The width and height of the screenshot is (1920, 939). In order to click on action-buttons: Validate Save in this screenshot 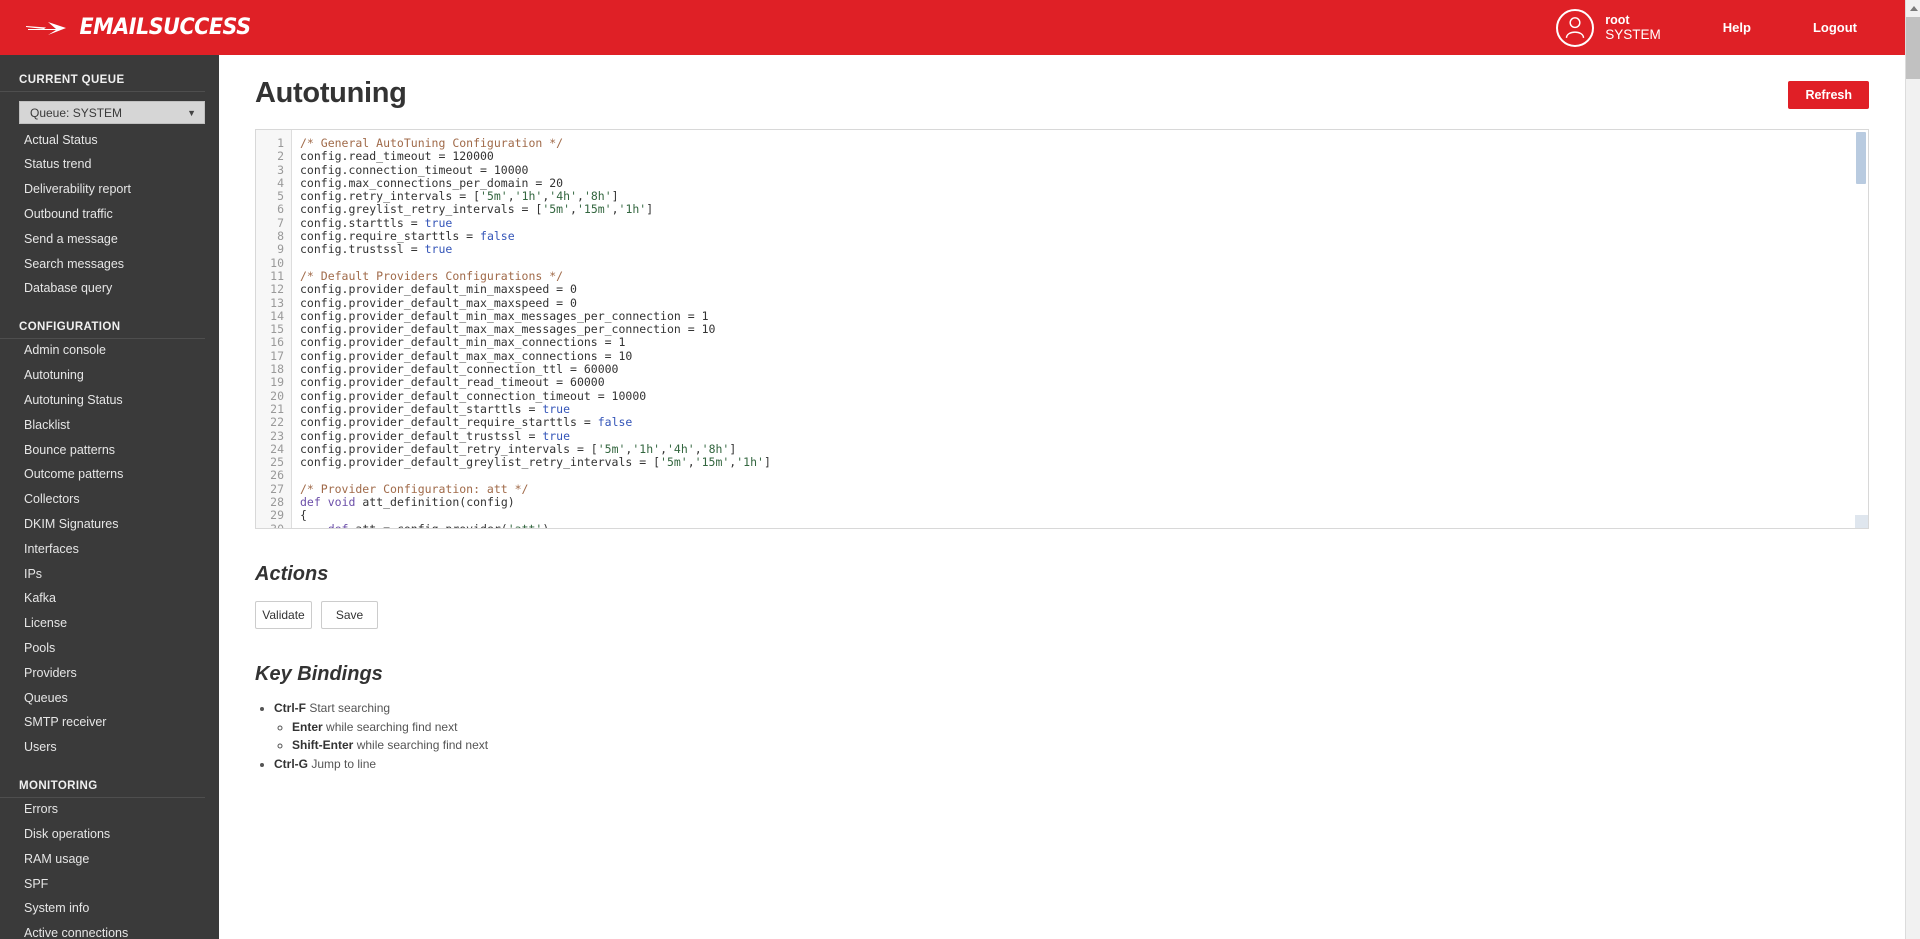, I will do `click(1062, 615)`.